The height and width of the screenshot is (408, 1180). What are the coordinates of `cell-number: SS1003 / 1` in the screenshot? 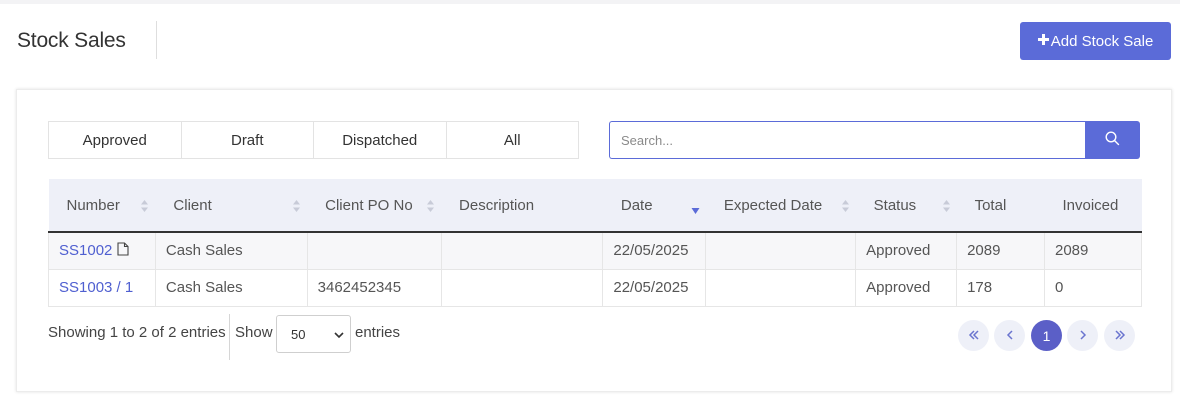 It's located at (102, 288).